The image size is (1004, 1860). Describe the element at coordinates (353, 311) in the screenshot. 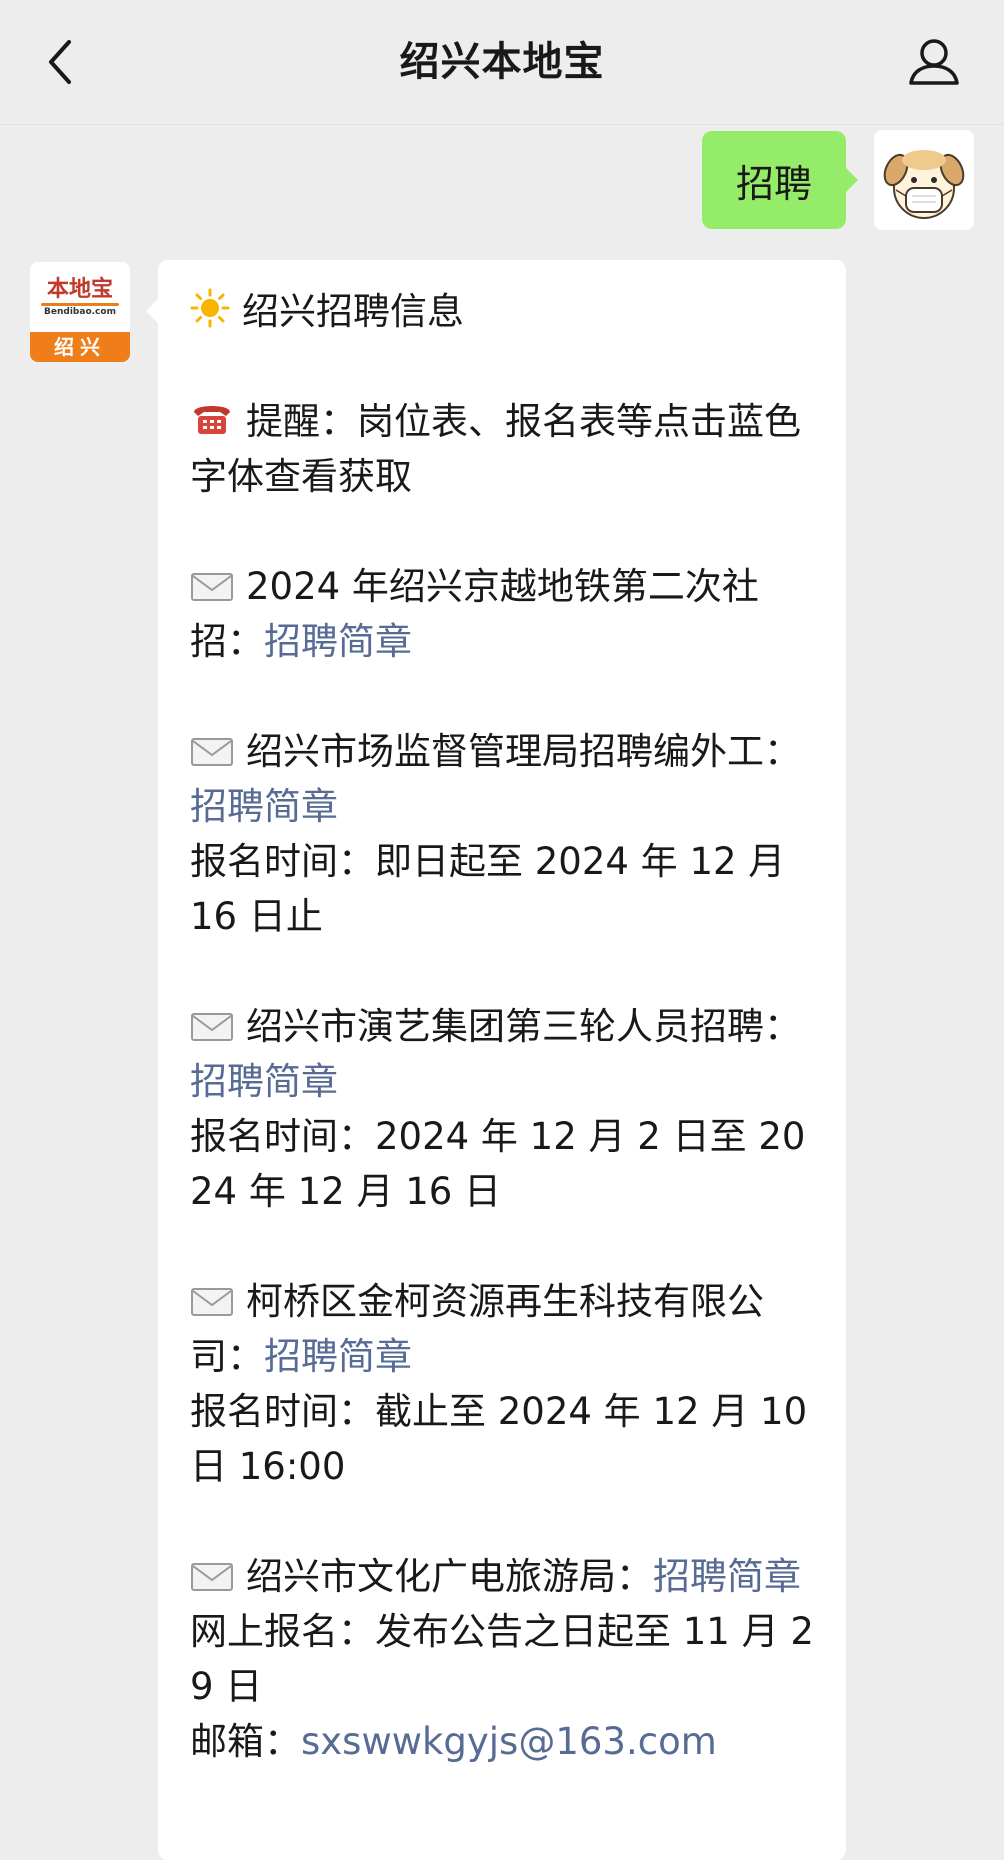

I see `message-heading: 绍兴招聘信息` at that location.